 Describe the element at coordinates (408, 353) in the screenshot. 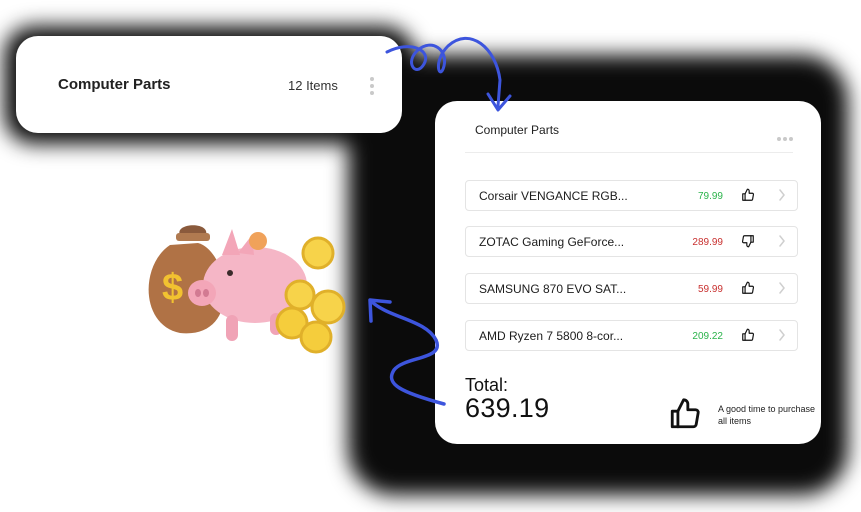

I see `squiggle-arrow` at that location.